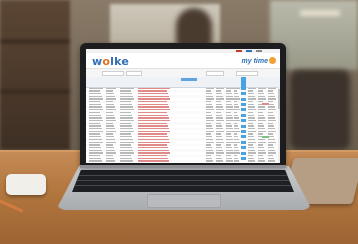  Describe the element at coordinates (110, 61) in the screenshot. I see `welke-logo: wolke` at that location.